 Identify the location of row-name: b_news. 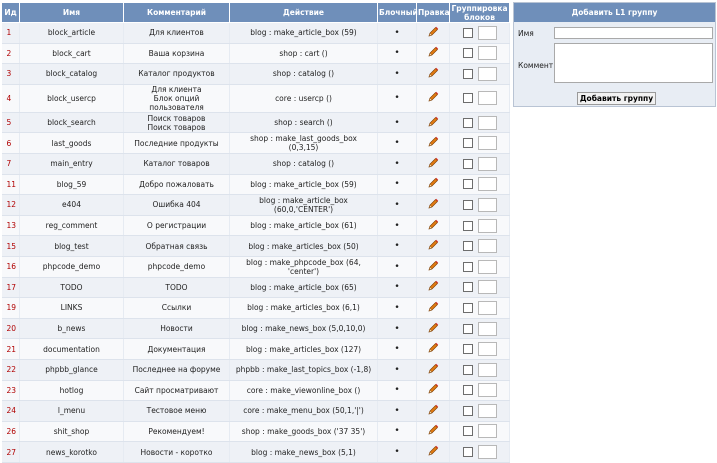
(71, 329).